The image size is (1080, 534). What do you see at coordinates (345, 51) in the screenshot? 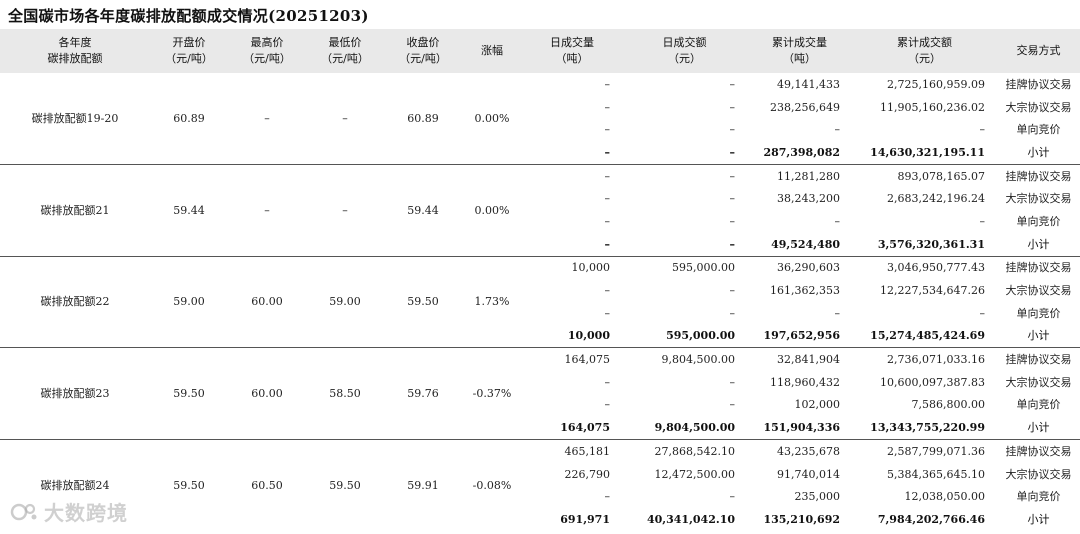
I see `header-low: 最低价 （元/吨）` at bounding box center [345, 51].